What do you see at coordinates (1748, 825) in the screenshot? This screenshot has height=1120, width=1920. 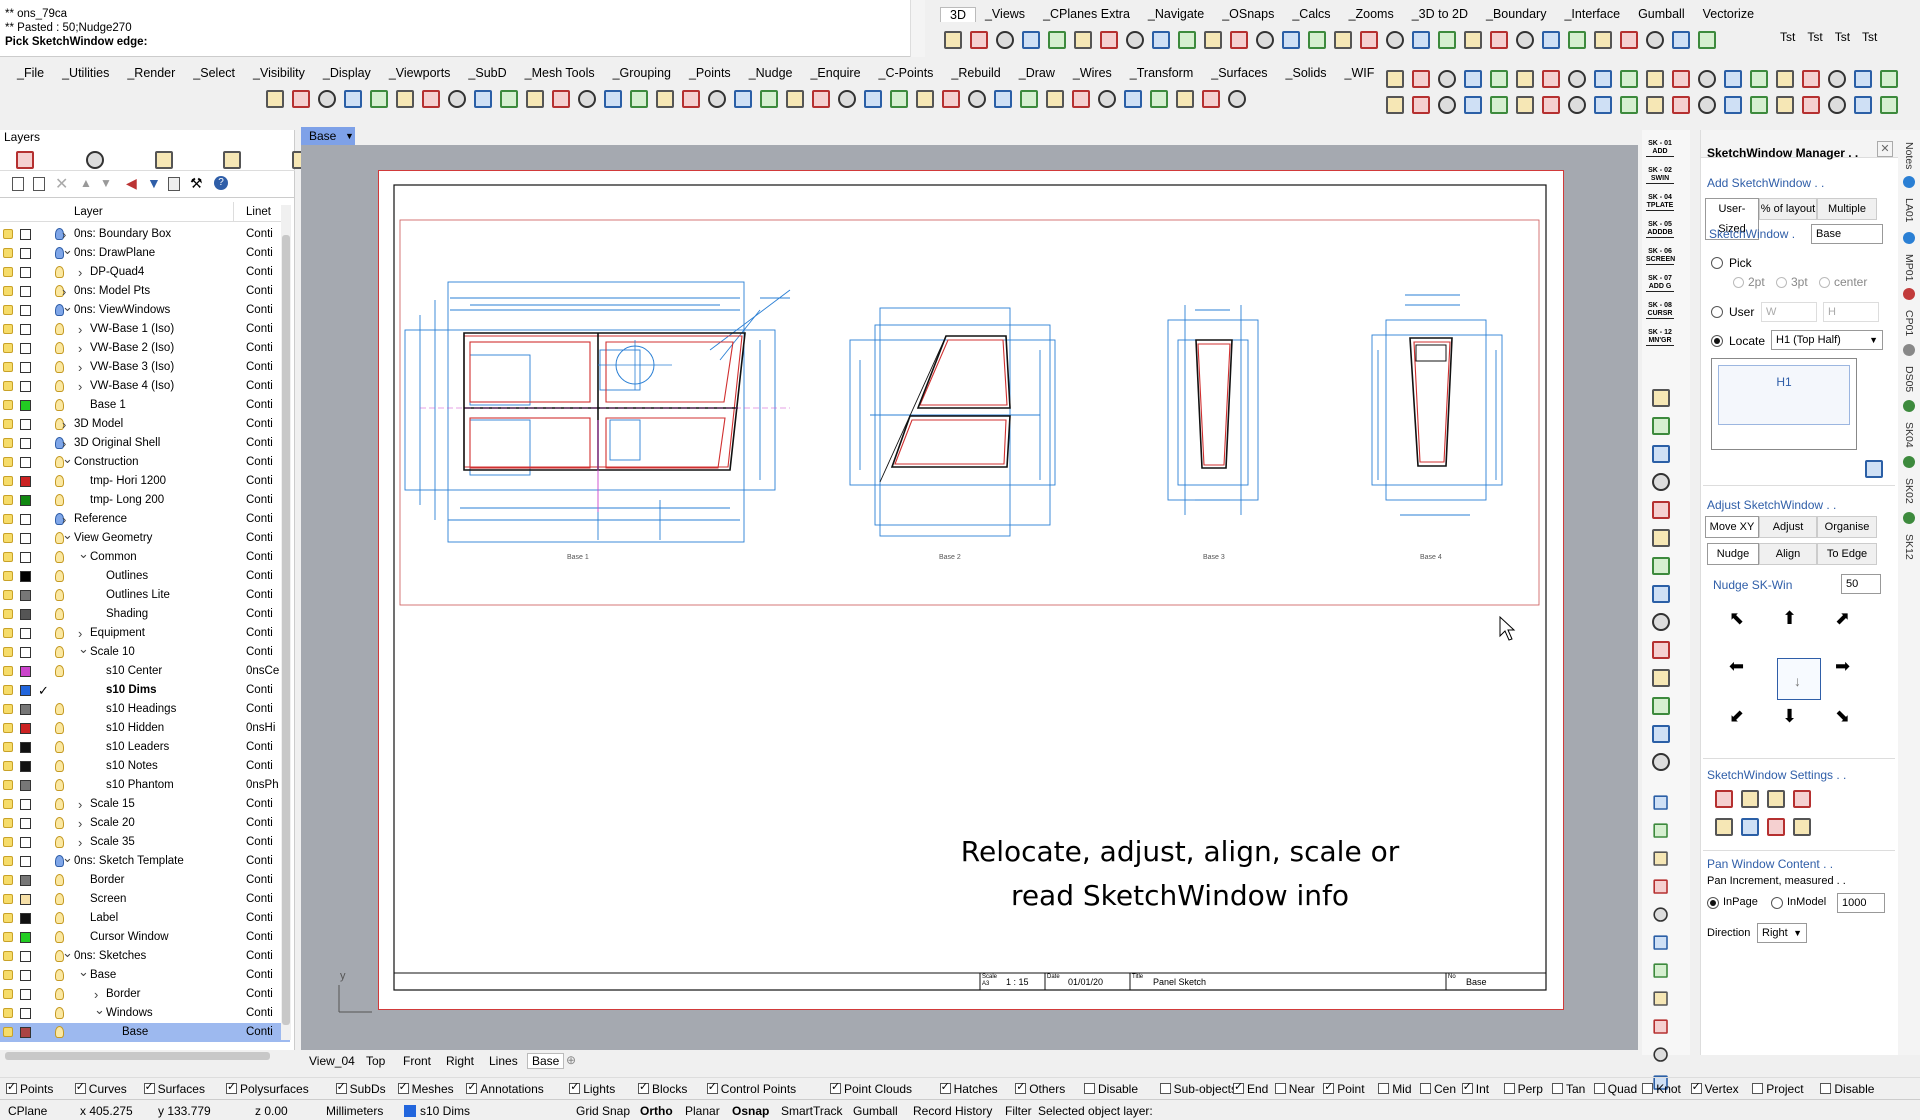 I see `window-rename-icon` at bounding box center [1748, 825].